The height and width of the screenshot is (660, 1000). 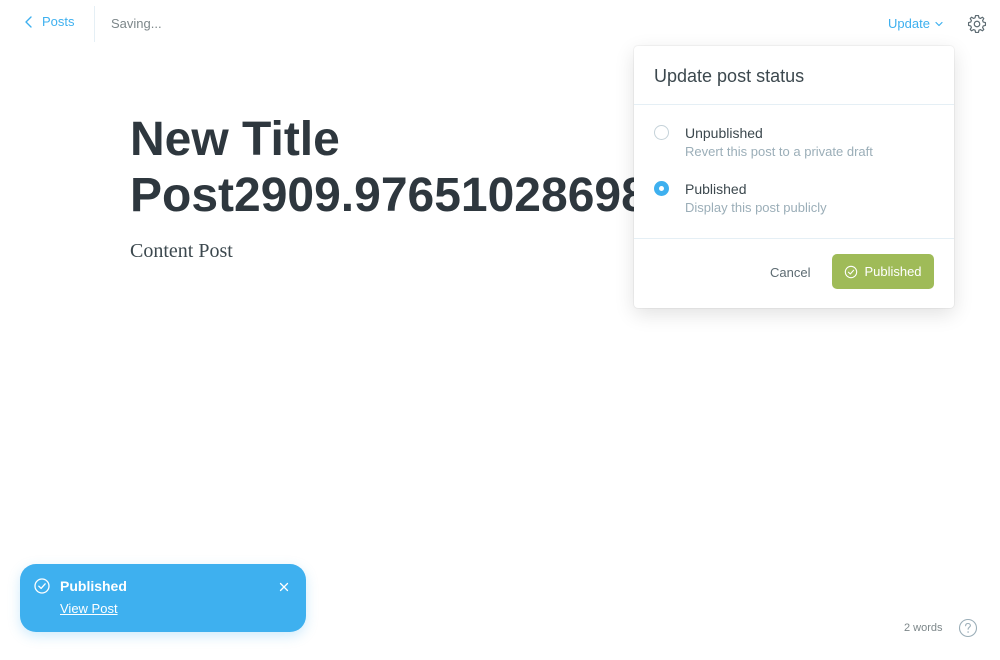 What do you see at coordinates (93, 586) in the screenshot?
I see `notification-title: Published` at bounding box center [93, 586].